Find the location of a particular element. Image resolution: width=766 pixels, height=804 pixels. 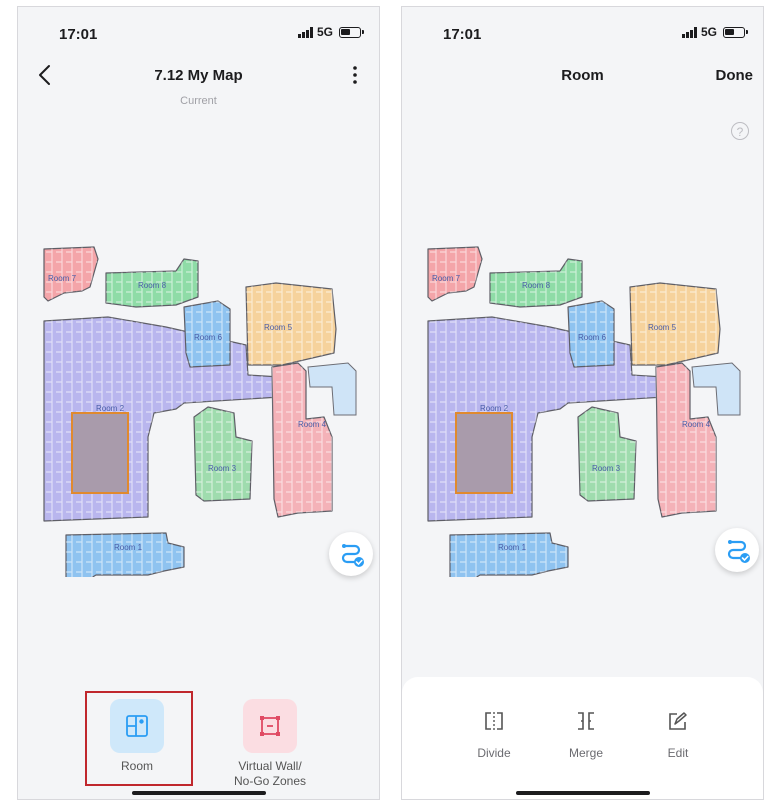

map-tools: Room Virtual Wall/ No-Go Zones is located at coordinates (198, 749).